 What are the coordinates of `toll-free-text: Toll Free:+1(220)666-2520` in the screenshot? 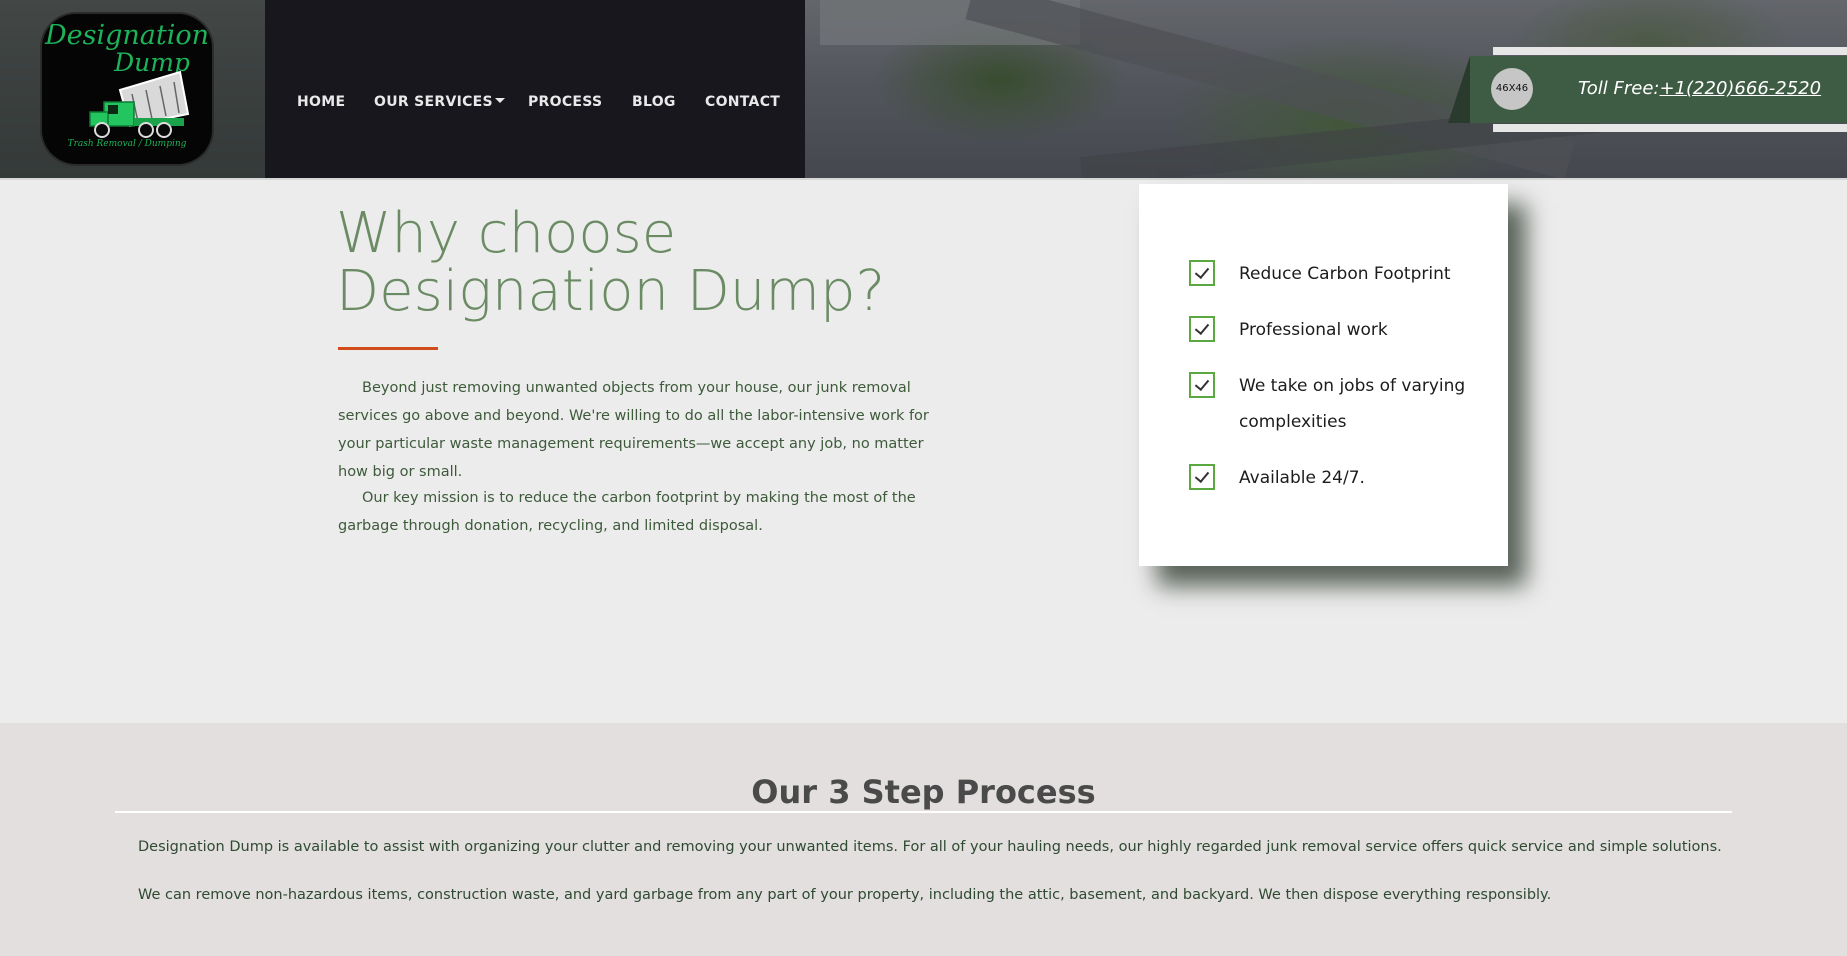 It's located at (1699, 88).